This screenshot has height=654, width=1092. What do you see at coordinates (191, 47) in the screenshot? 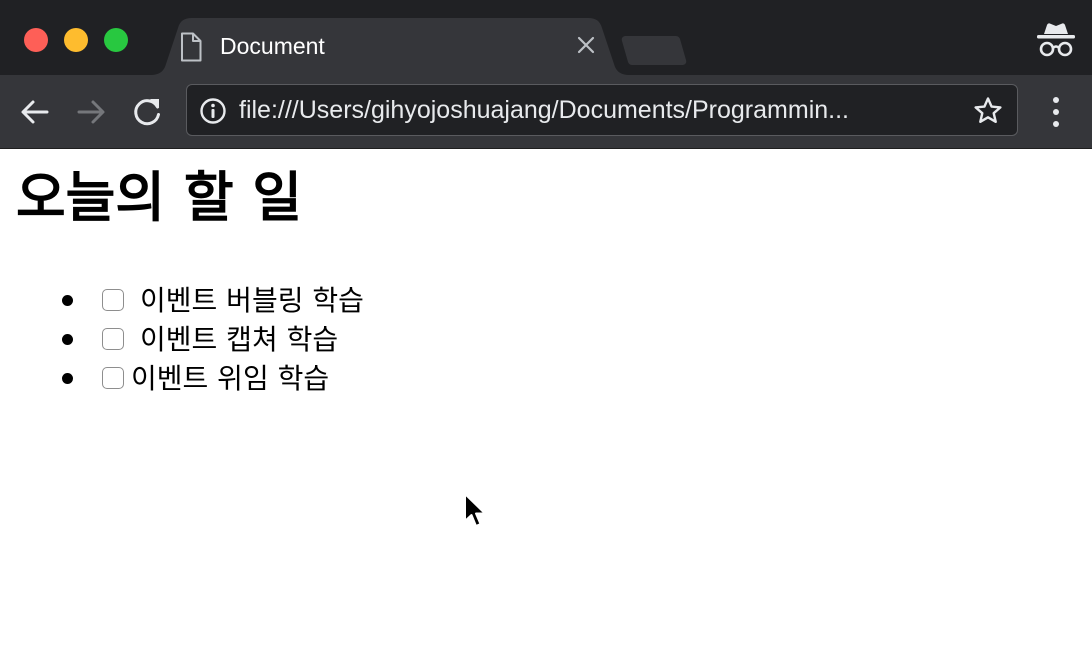
I see `document-icon` at bounding box center [191, 47].